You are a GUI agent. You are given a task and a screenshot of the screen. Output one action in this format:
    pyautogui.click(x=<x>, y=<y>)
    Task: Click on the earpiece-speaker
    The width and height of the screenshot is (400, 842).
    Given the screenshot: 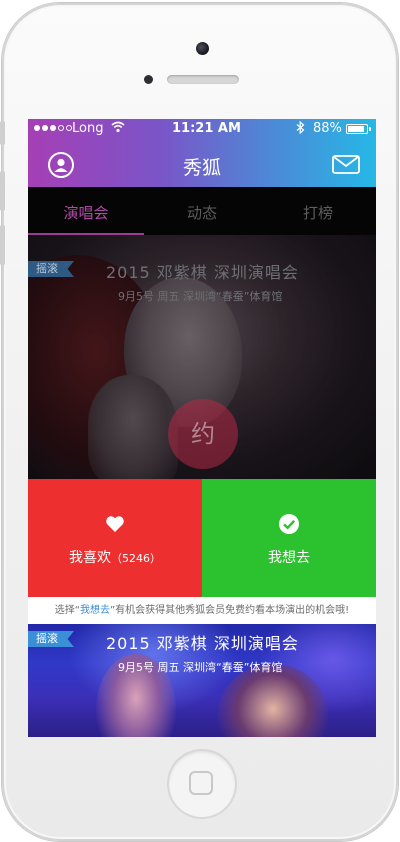 What is the action you would take?
    pyautogui.click(x=203, y=79)
    